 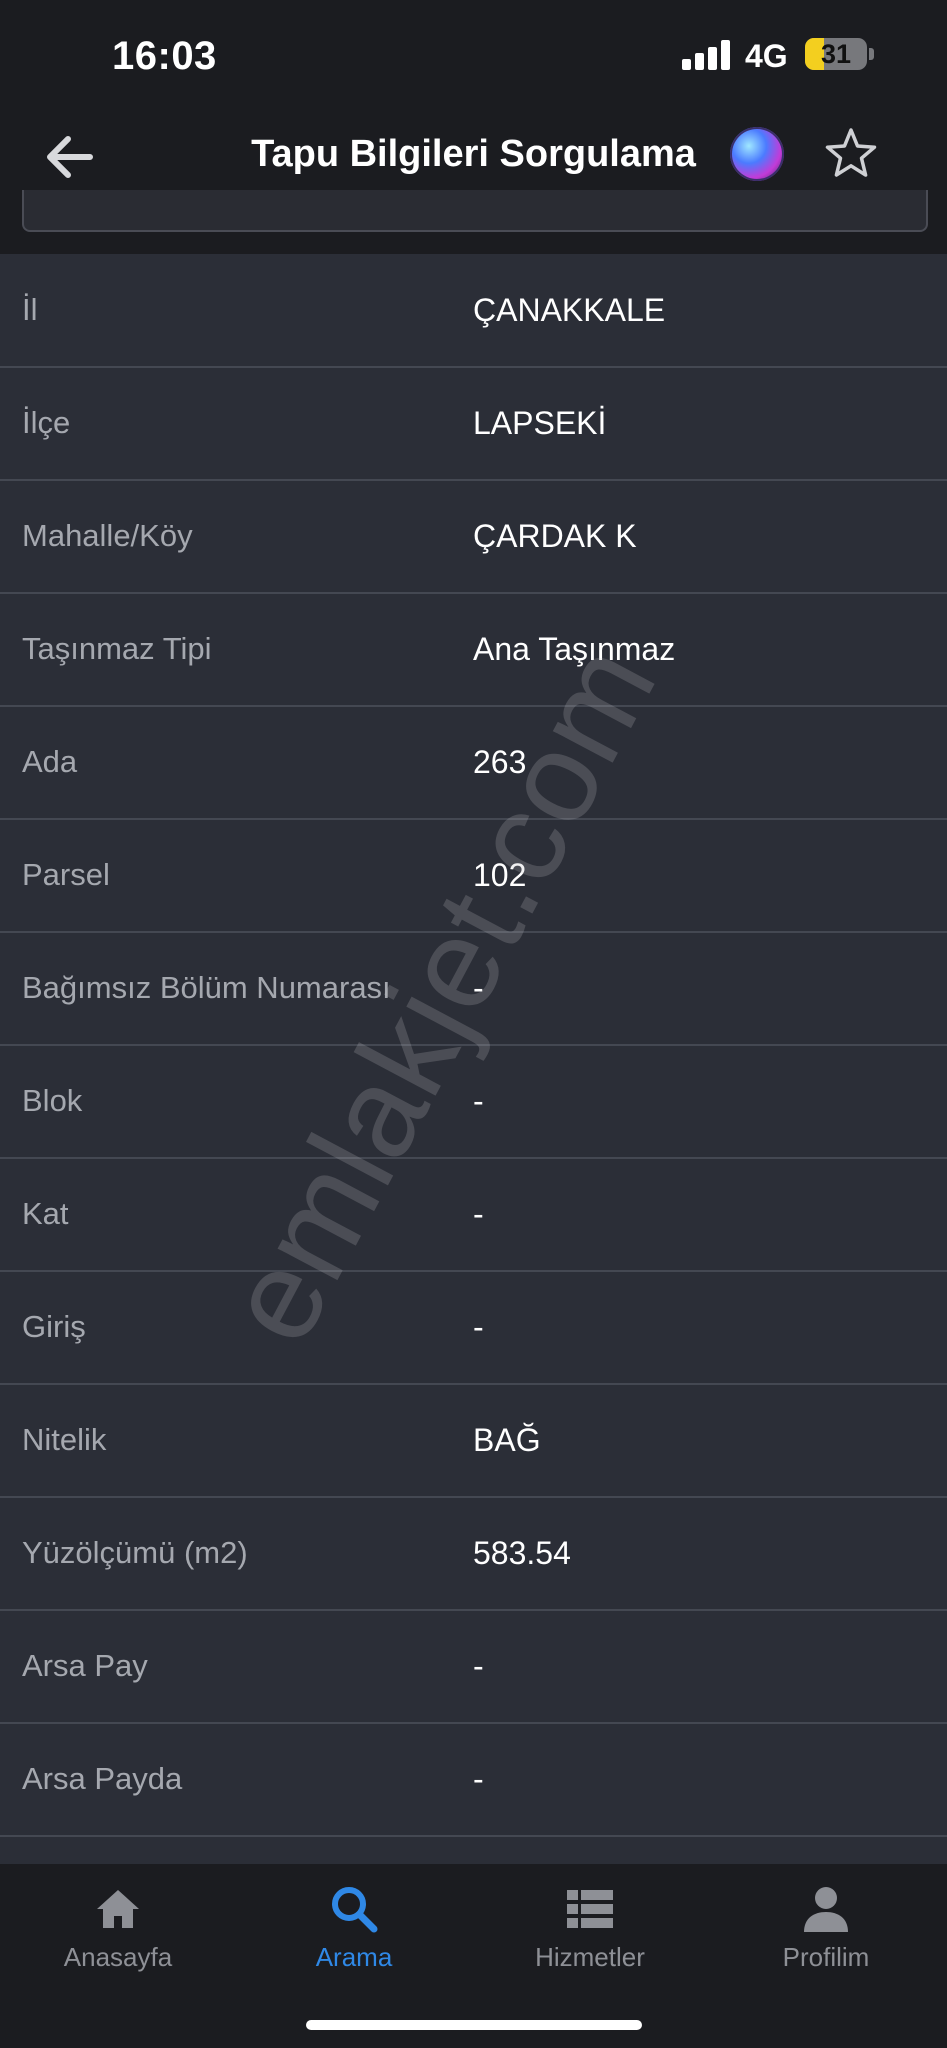 What do you see at coordinates (474, 2025) in the screenshot?
I see `home-indicator` at bounding box center [474, 2025].